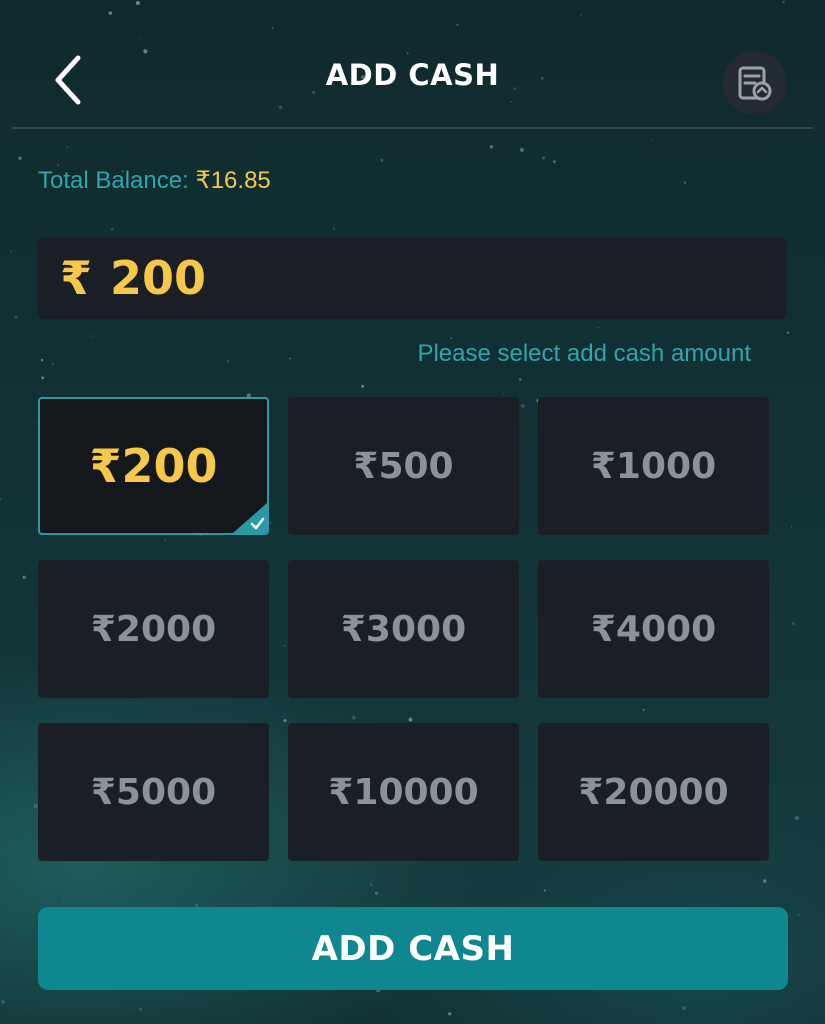  I want to click on amount-option-label: ₹5000, so click(153, 792).